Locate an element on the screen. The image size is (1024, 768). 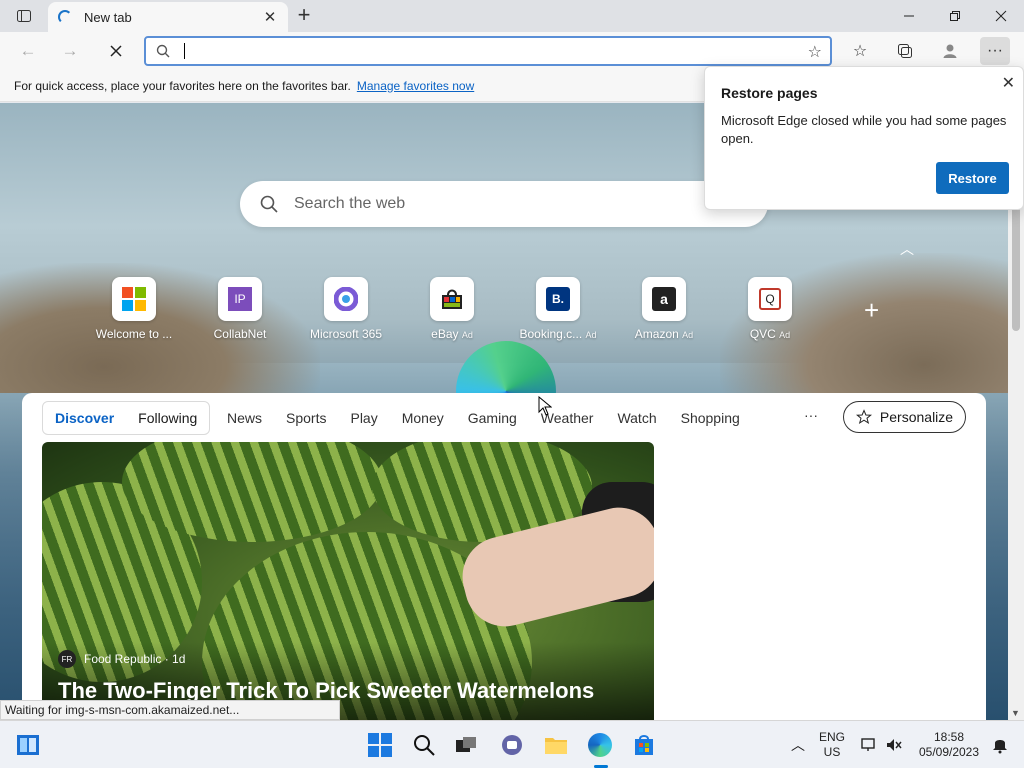
category-play: Play is located at coordinates (363, 418).